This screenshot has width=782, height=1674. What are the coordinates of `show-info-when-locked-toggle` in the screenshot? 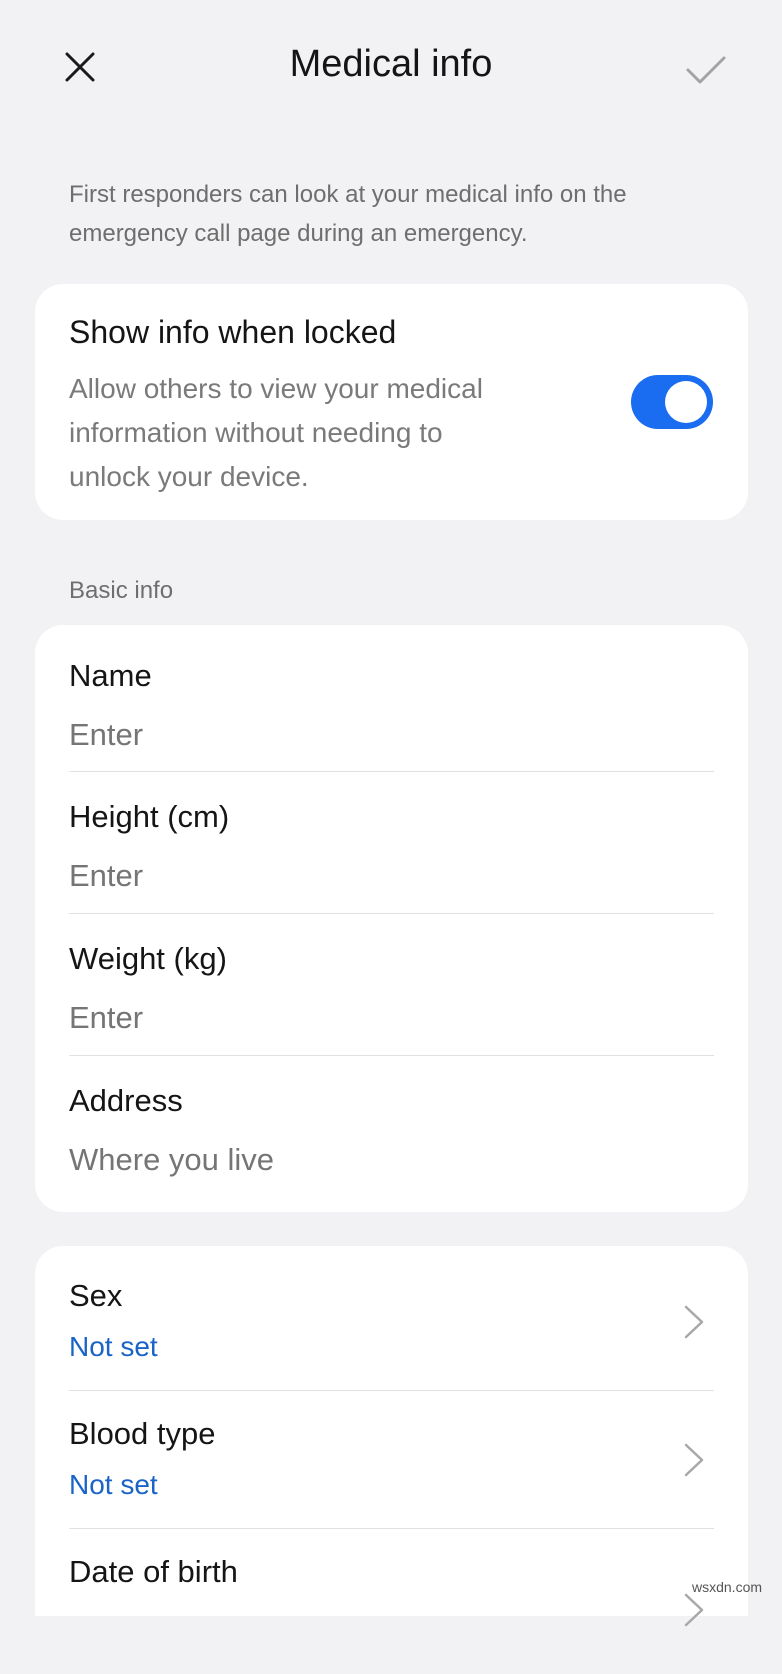 It's located at (672, 402).